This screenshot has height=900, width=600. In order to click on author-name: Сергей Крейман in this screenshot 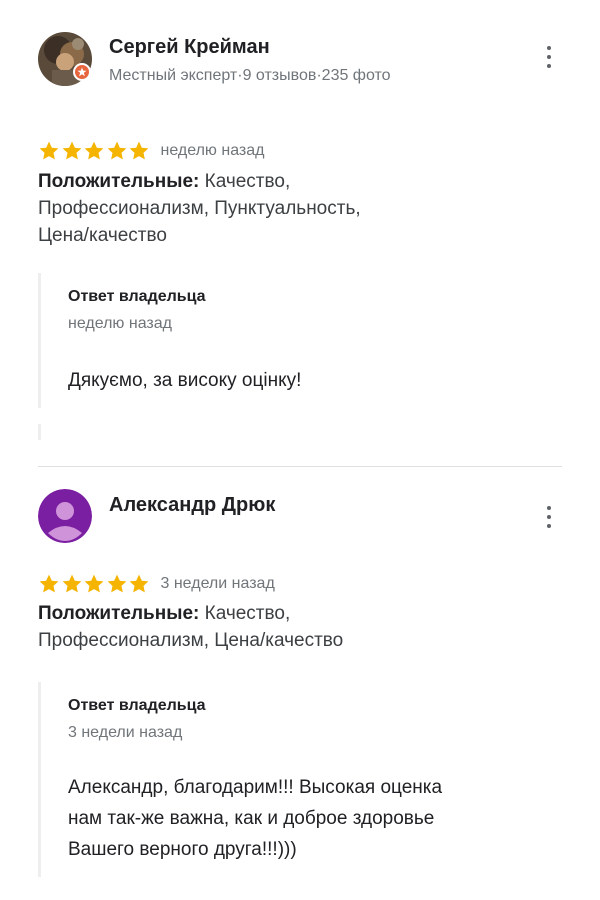, I will do `click(189, 47)`.